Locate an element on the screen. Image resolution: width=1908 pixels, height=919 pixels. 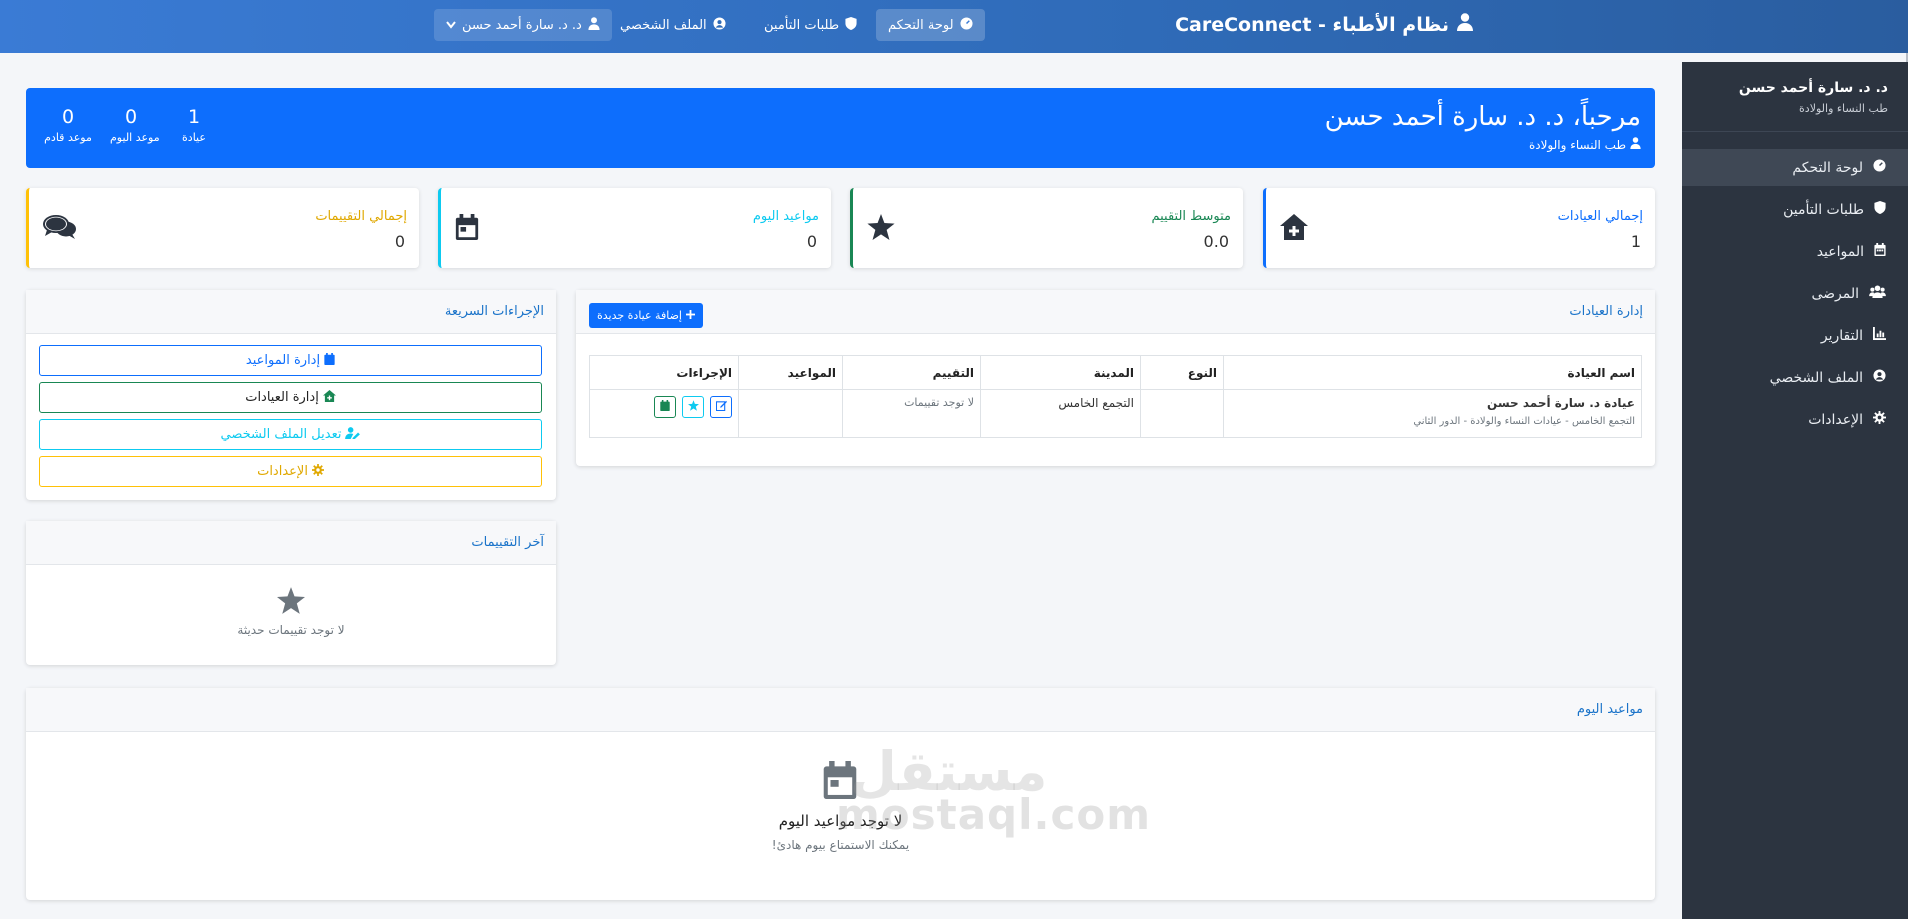
col-city: المدينة is located at coordinates (1060, 372).